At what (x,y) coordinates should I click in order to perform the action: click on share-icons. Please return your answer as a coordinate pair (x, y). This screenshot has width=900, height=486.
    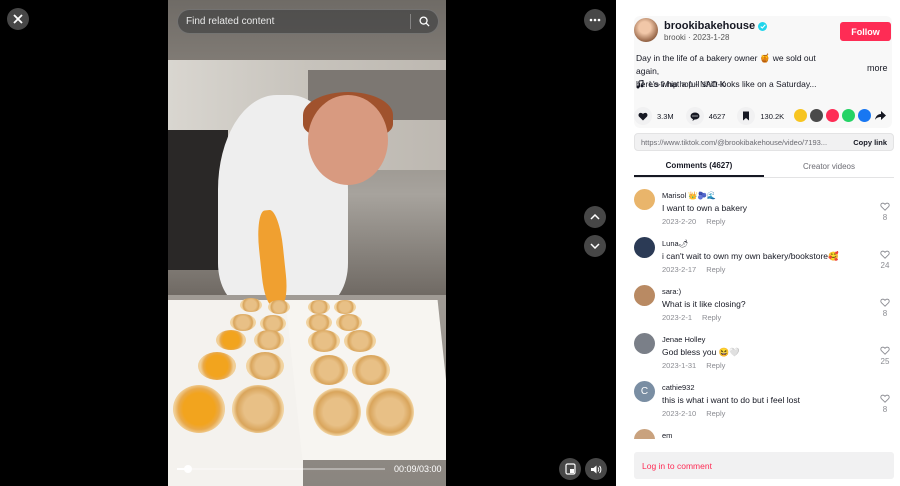
    Looking at the image, I should click on (840, 115).